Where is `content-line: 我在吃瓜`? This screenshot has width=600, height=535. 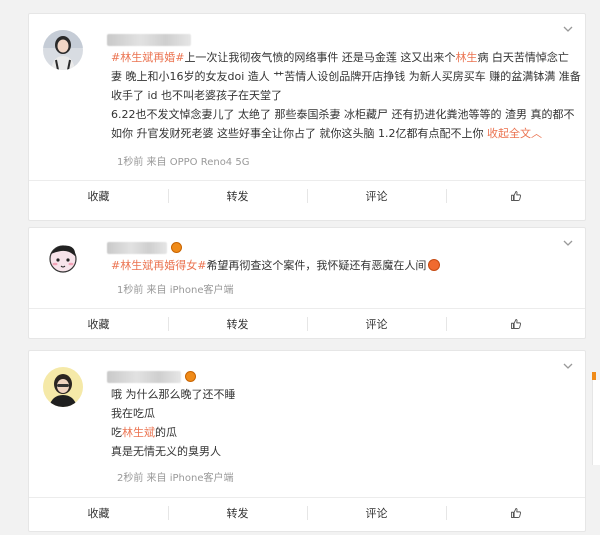
content-line: 我在吃瓜 is located at coordinates (340, 413).